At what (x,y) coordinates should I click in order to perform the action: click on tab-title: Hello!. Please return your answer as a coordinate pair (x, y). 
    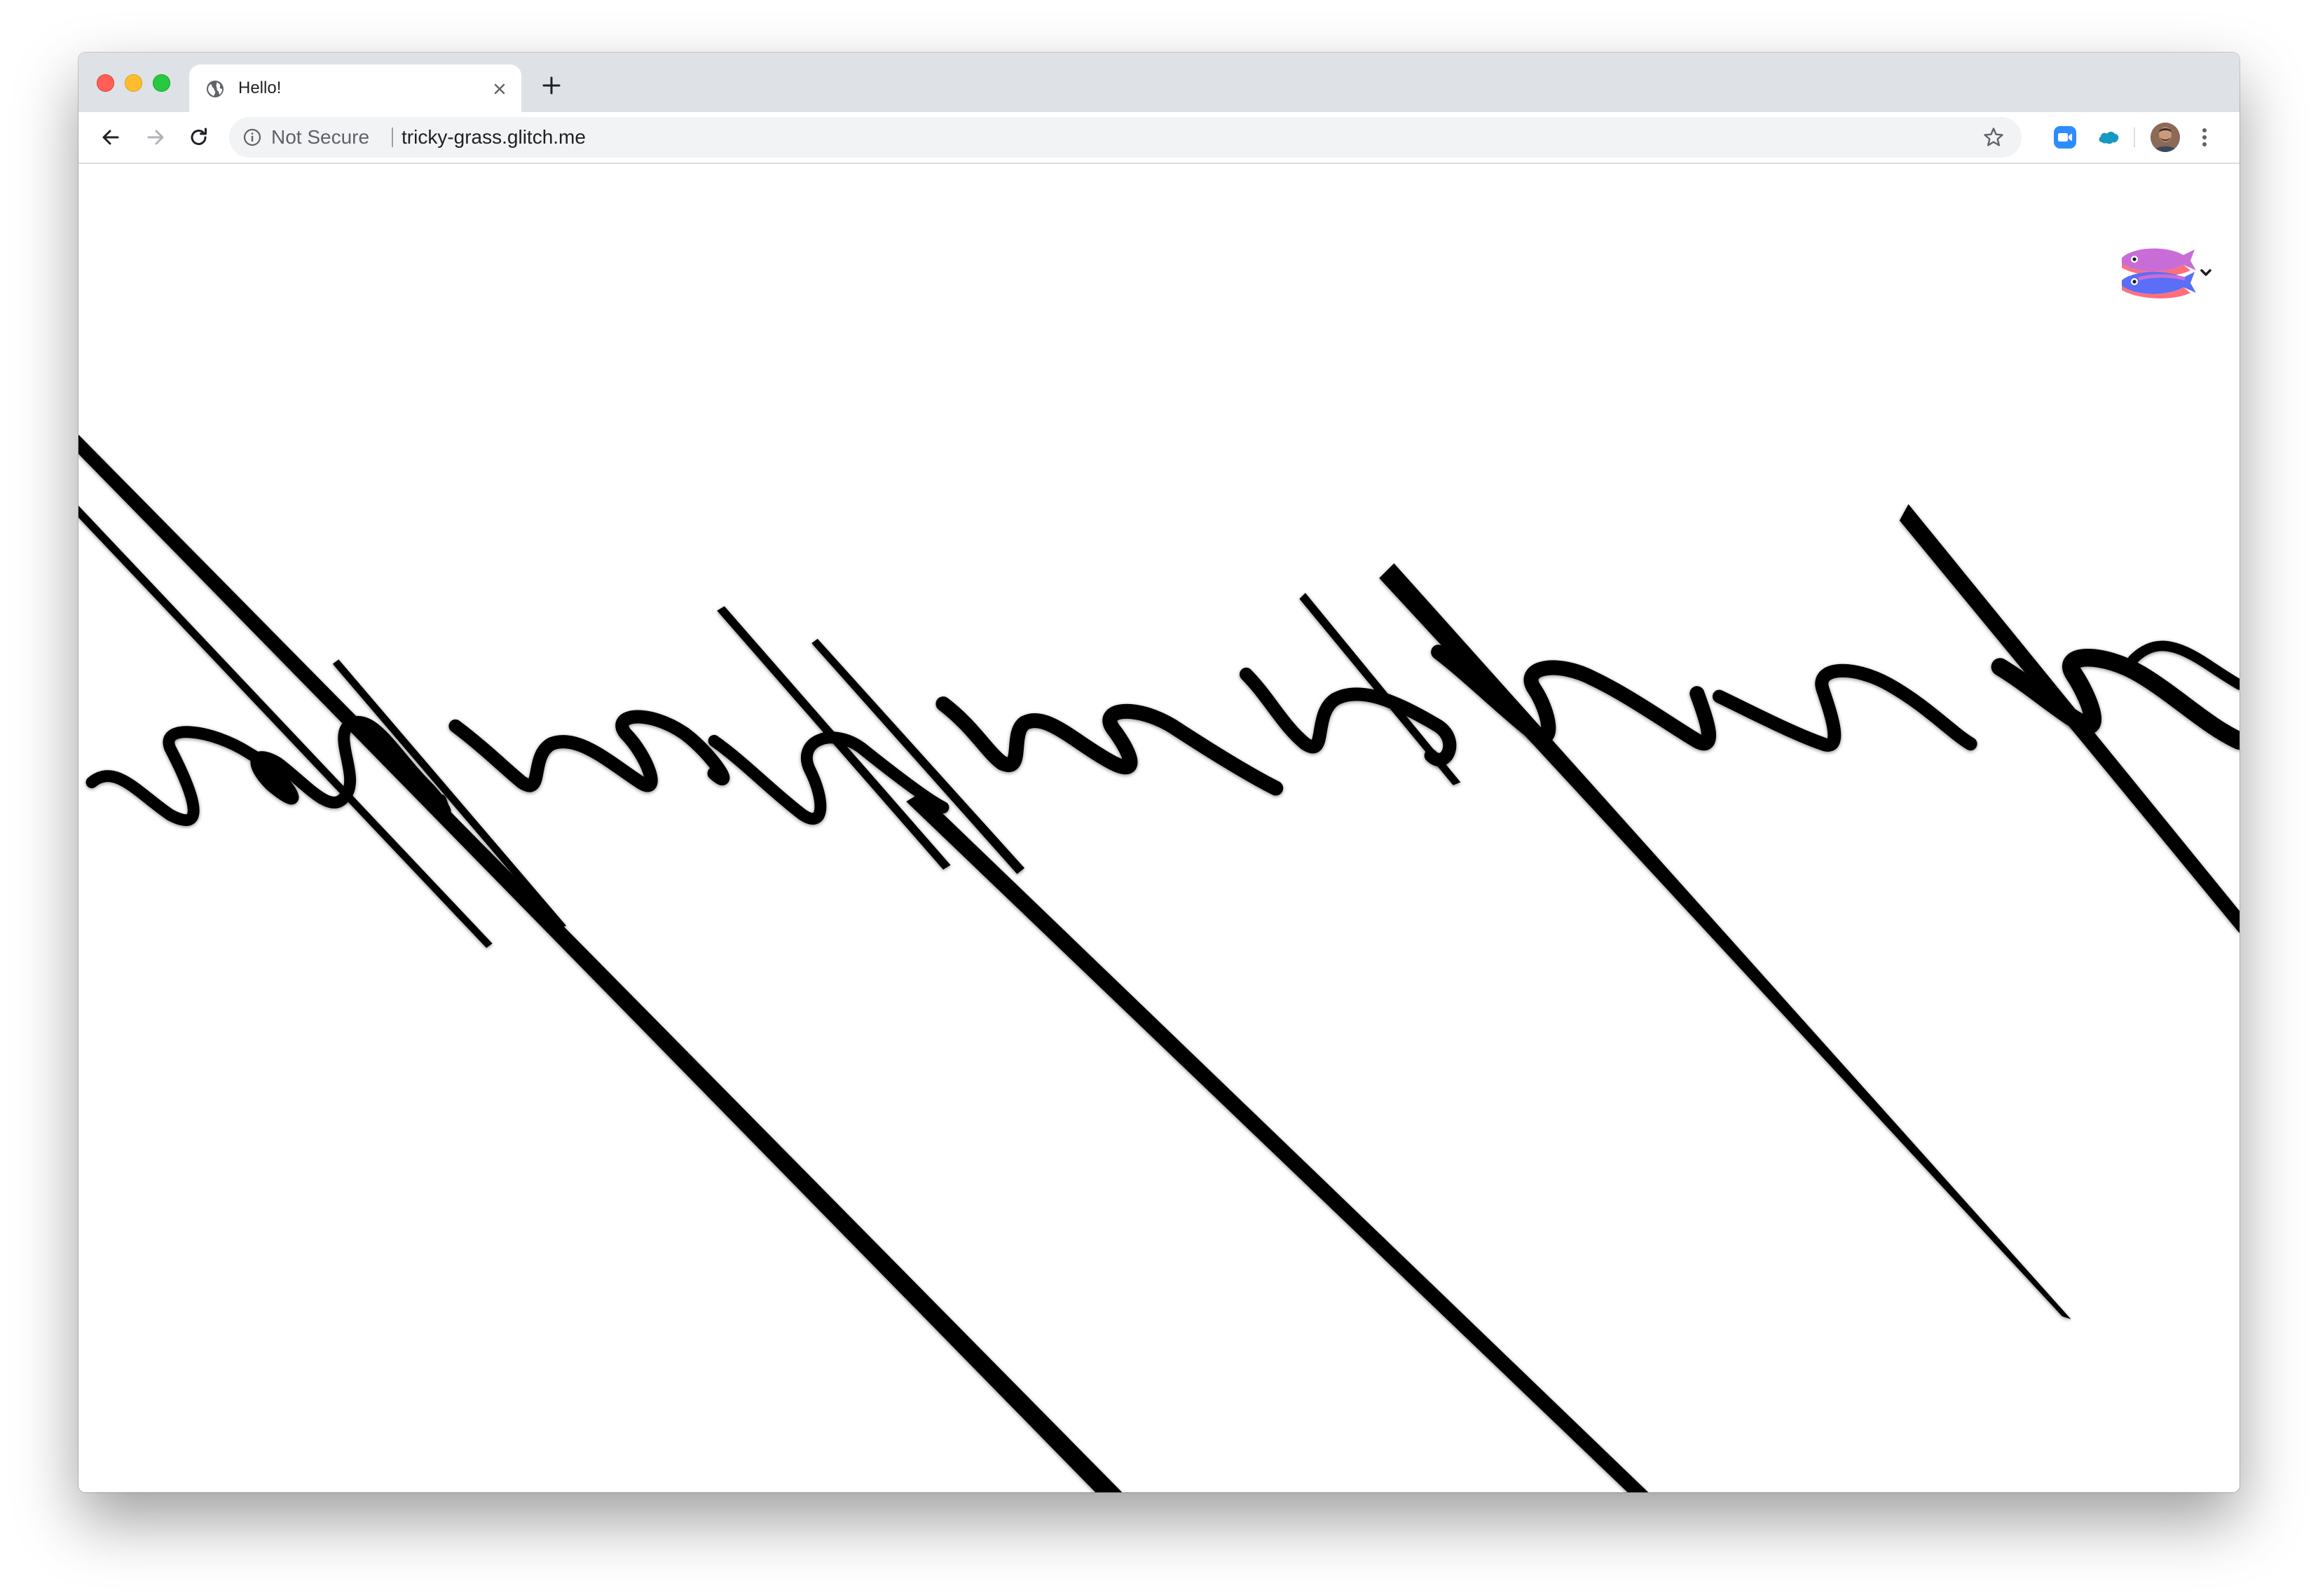
    Looking at the image, I should click on (260, 87).